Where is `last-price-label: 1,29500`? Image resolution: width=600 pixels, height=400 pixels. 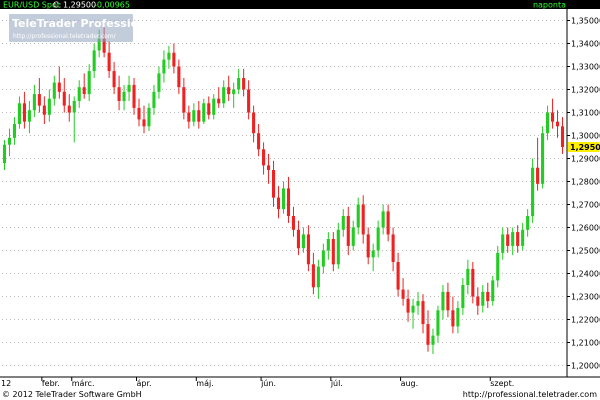 last-price-label: 1,29500 is located at coordinates (585, 147).